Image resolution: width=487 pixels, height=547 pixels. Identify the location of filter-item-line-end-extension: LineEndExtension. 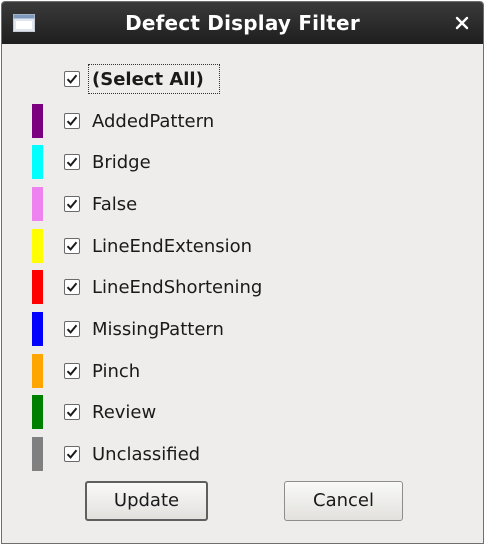
(242, 246).